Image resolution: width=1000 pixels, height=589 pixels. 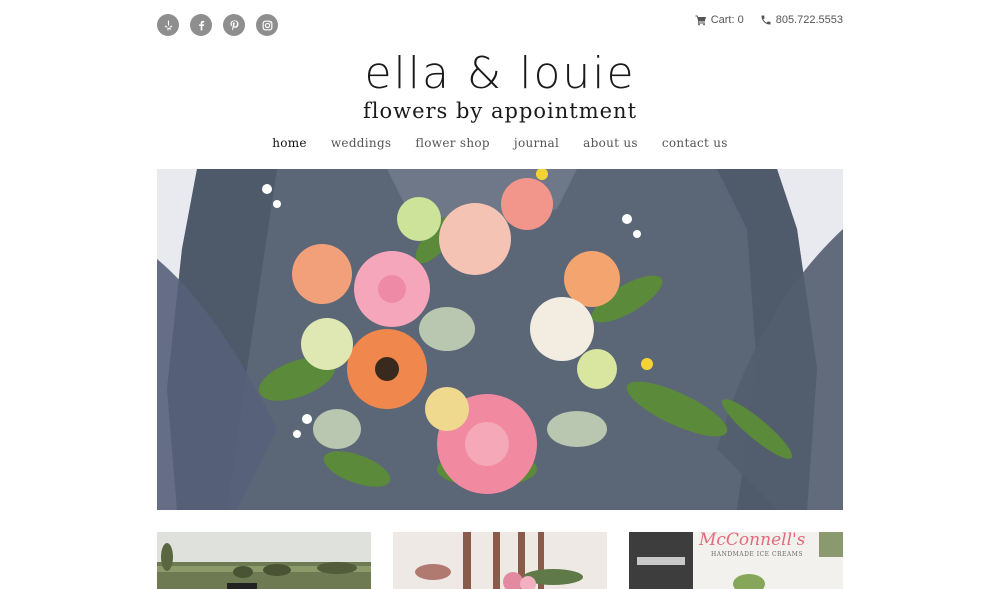 I want to click on header-utility: Cart: 0 805.722.5553, so click(x=769, y=20).